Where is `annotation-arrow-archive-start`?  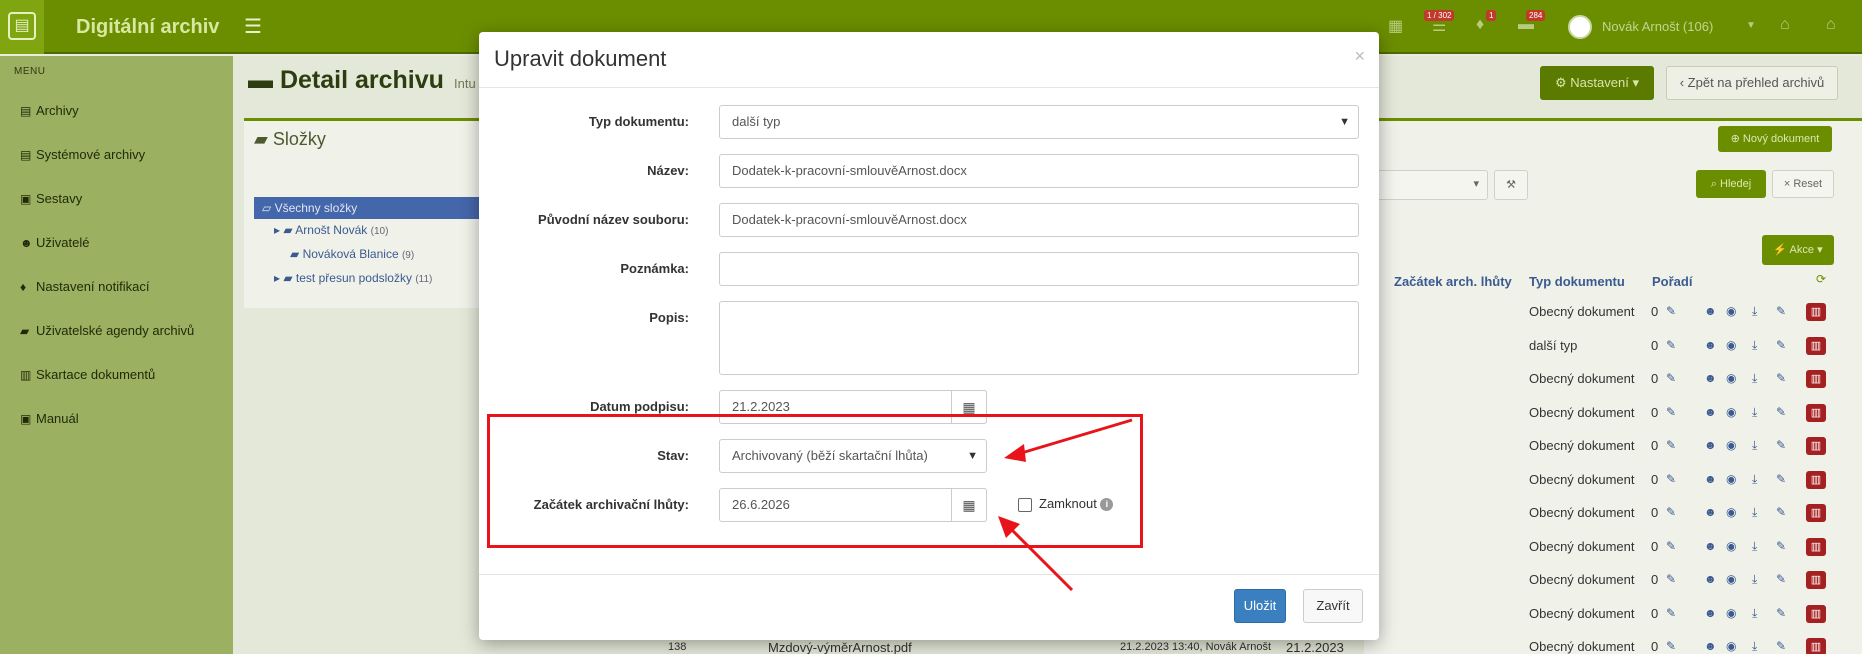
annotation-arrow-archive-start is located at coordinates (1041, 559).